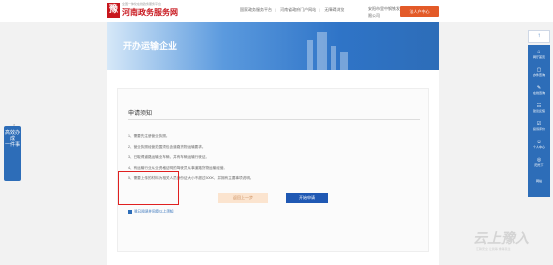  What do you see at coordinates (538, 93) in the screenshot?
I see `sidebar-item-label: 在线咨询` at bounding box center [538, 93].